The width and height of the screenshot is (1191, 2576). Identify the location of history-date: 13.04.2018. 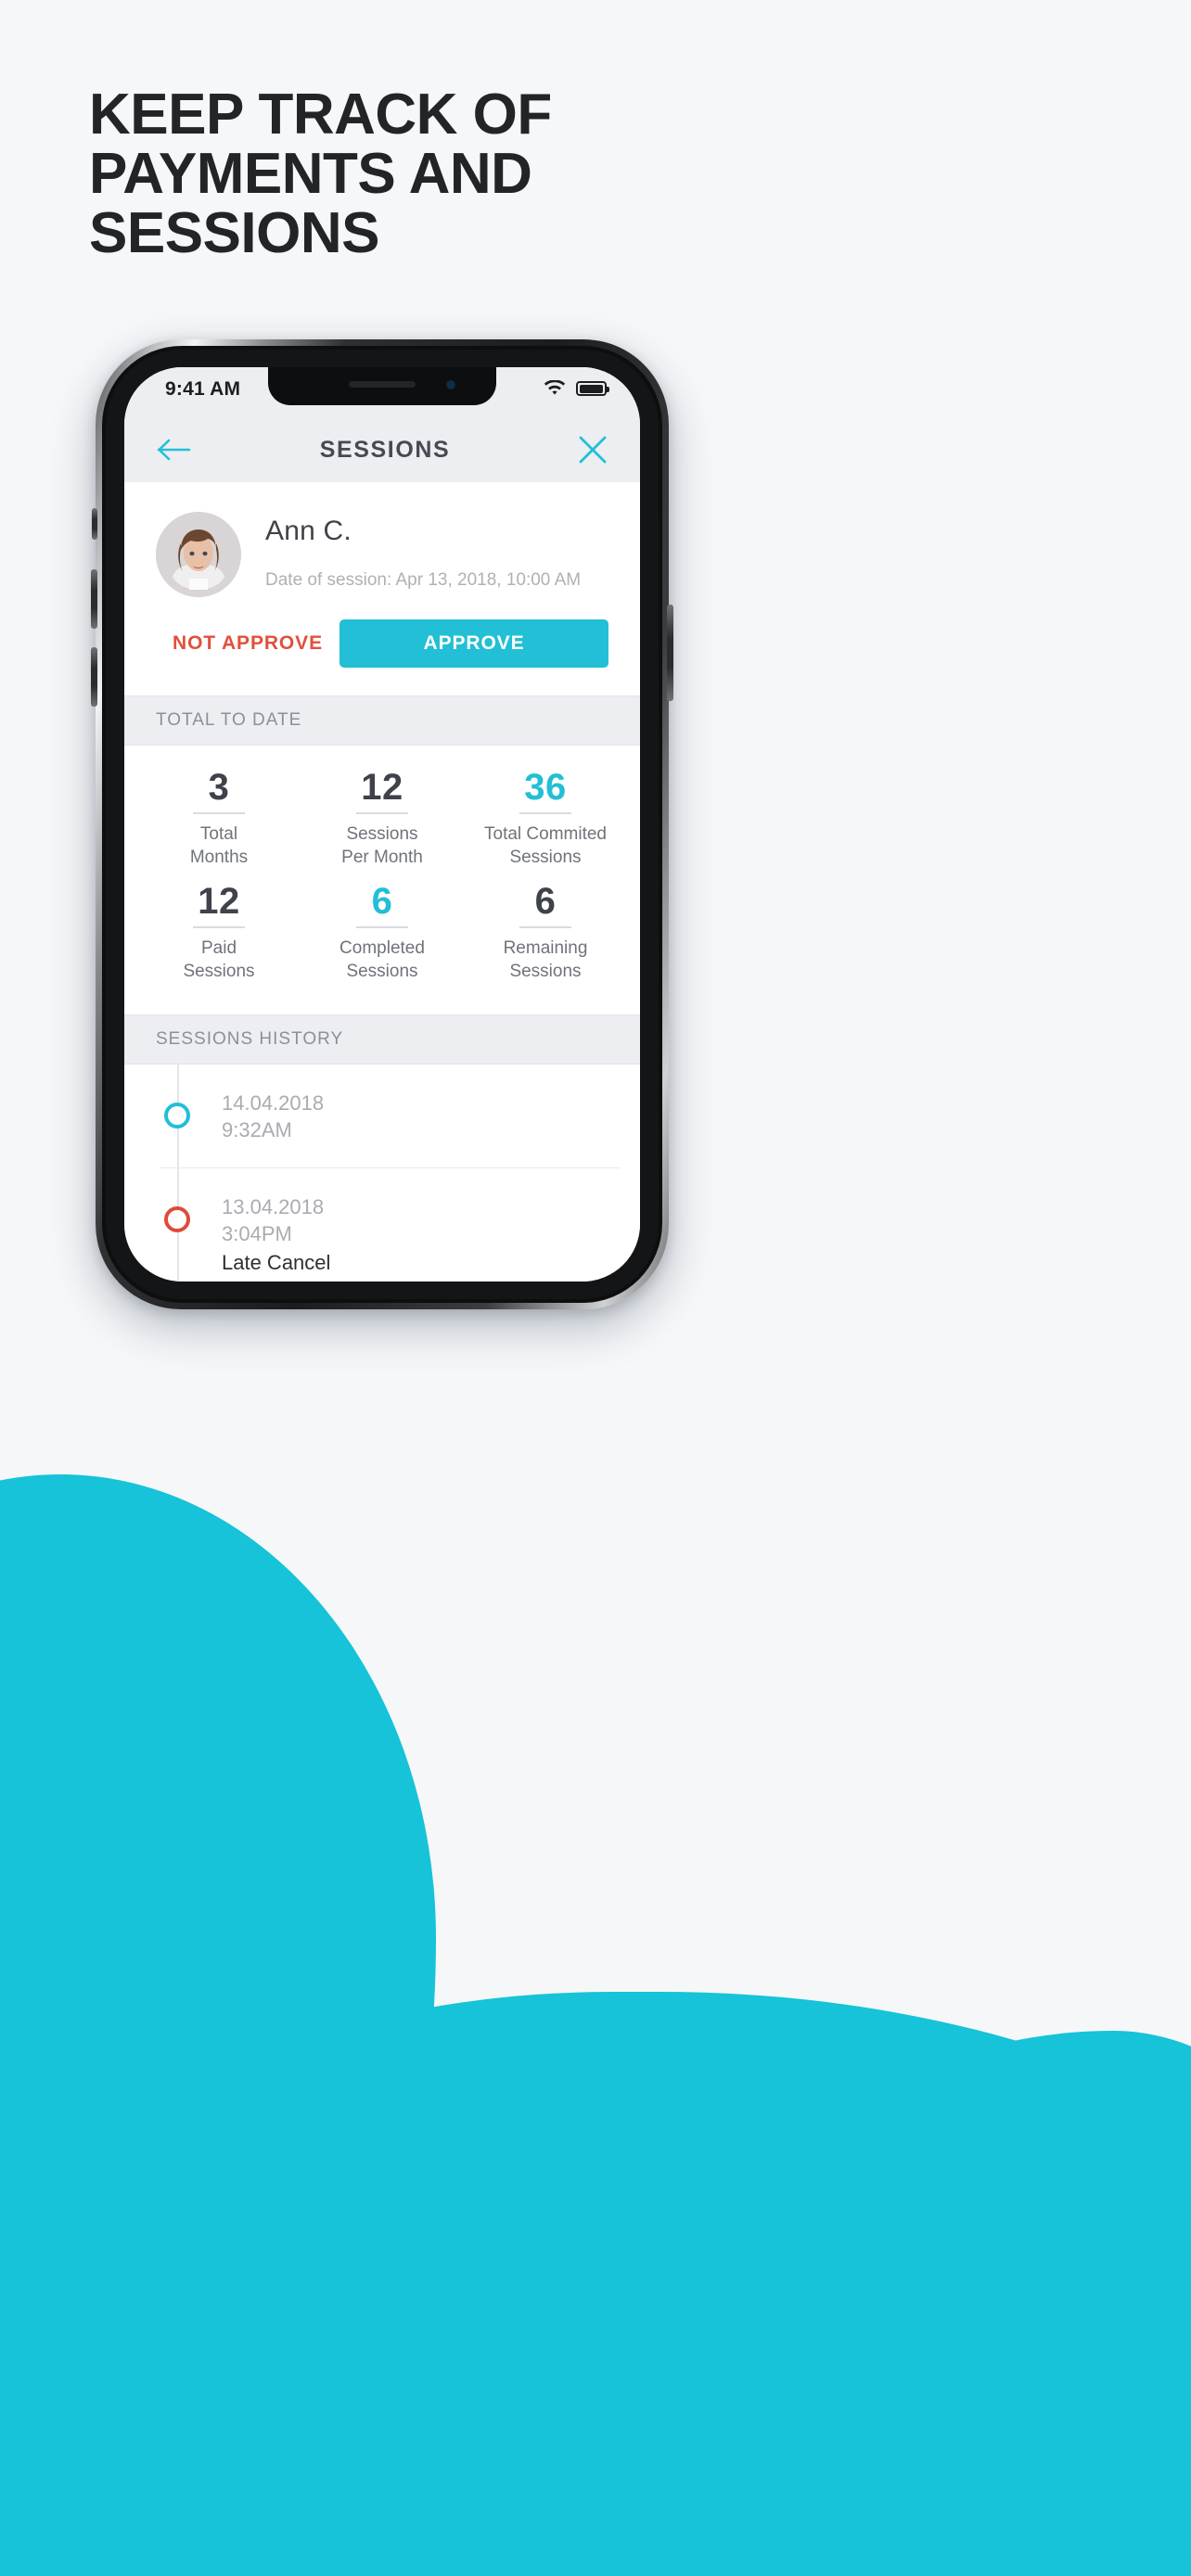
(273, 1207).